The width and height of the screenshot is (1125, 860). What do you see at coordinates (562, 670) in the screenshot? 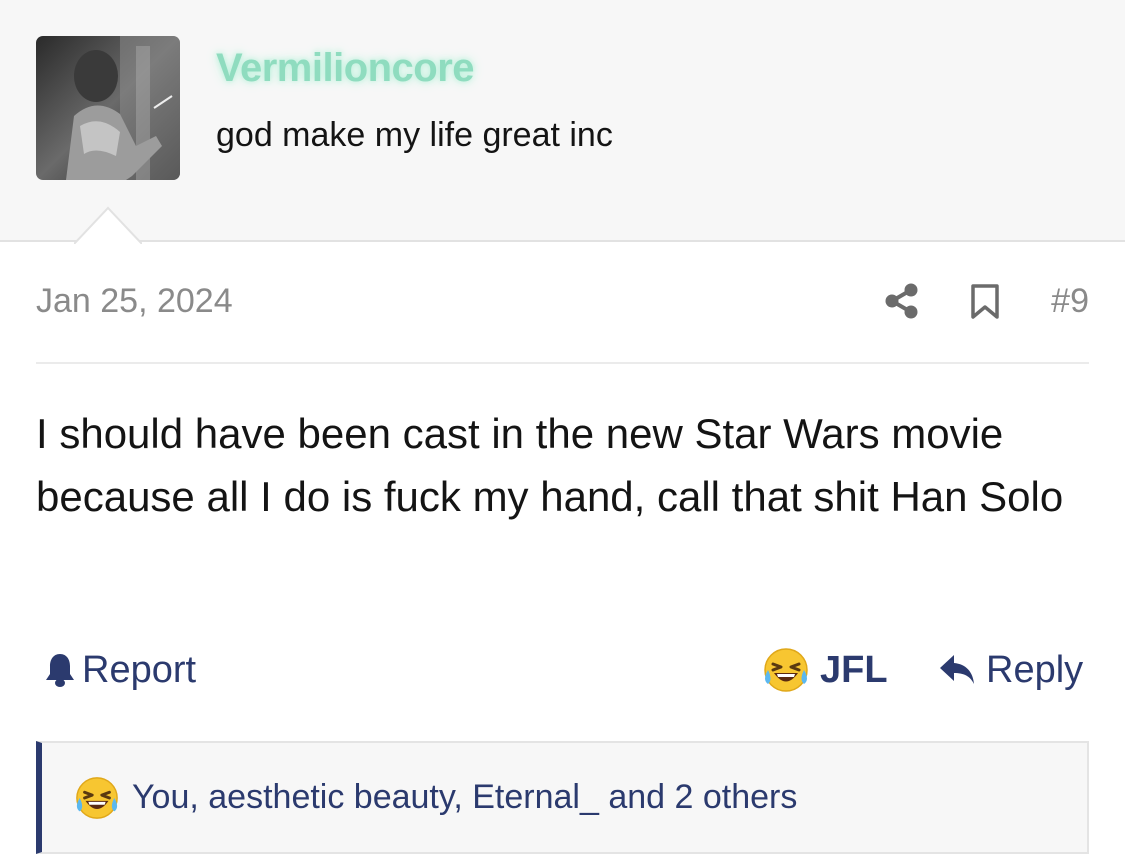
I see `post-actions: Report JFL Reply` at bounding box center [562, 670].